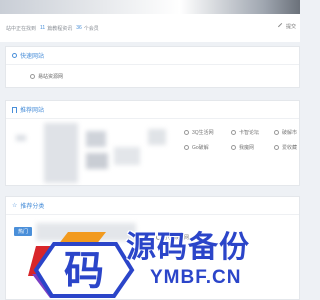  Describe the element at coordinates (290, 27) in the screenshot. I see `submit-label: 提交` at that location.